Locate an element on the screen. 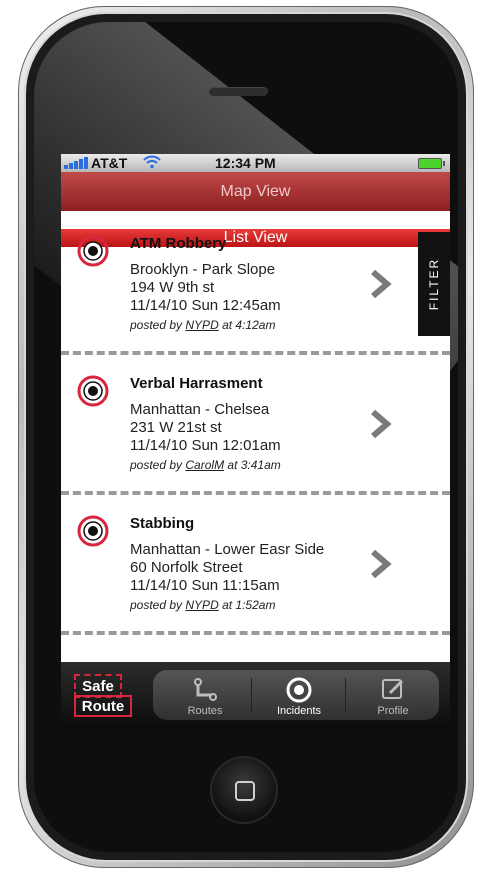 The image size is (477, 874). home-square-icon is located at coordinates (245, 791).